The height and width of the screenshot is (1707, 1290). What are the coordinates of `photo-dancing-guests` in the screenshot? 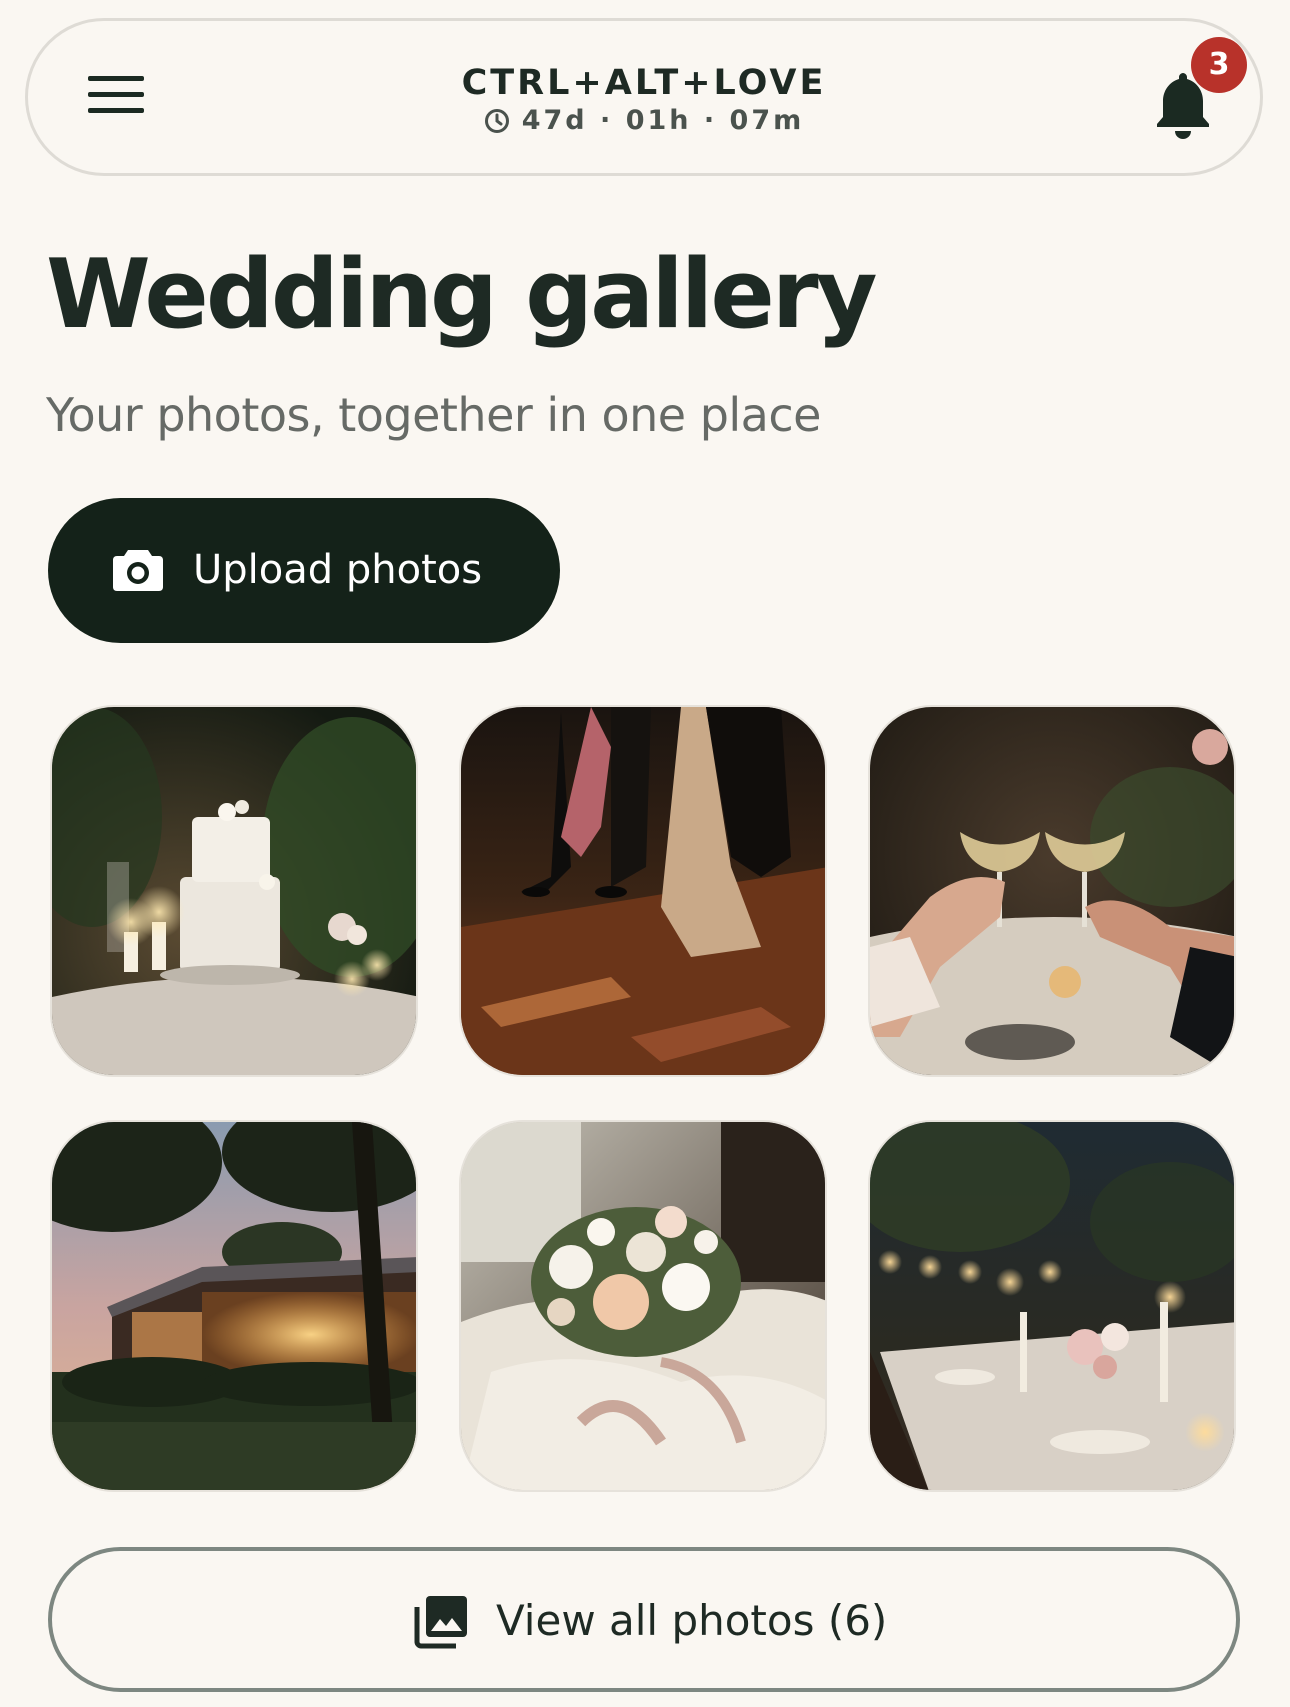 It's located at (643, 891).